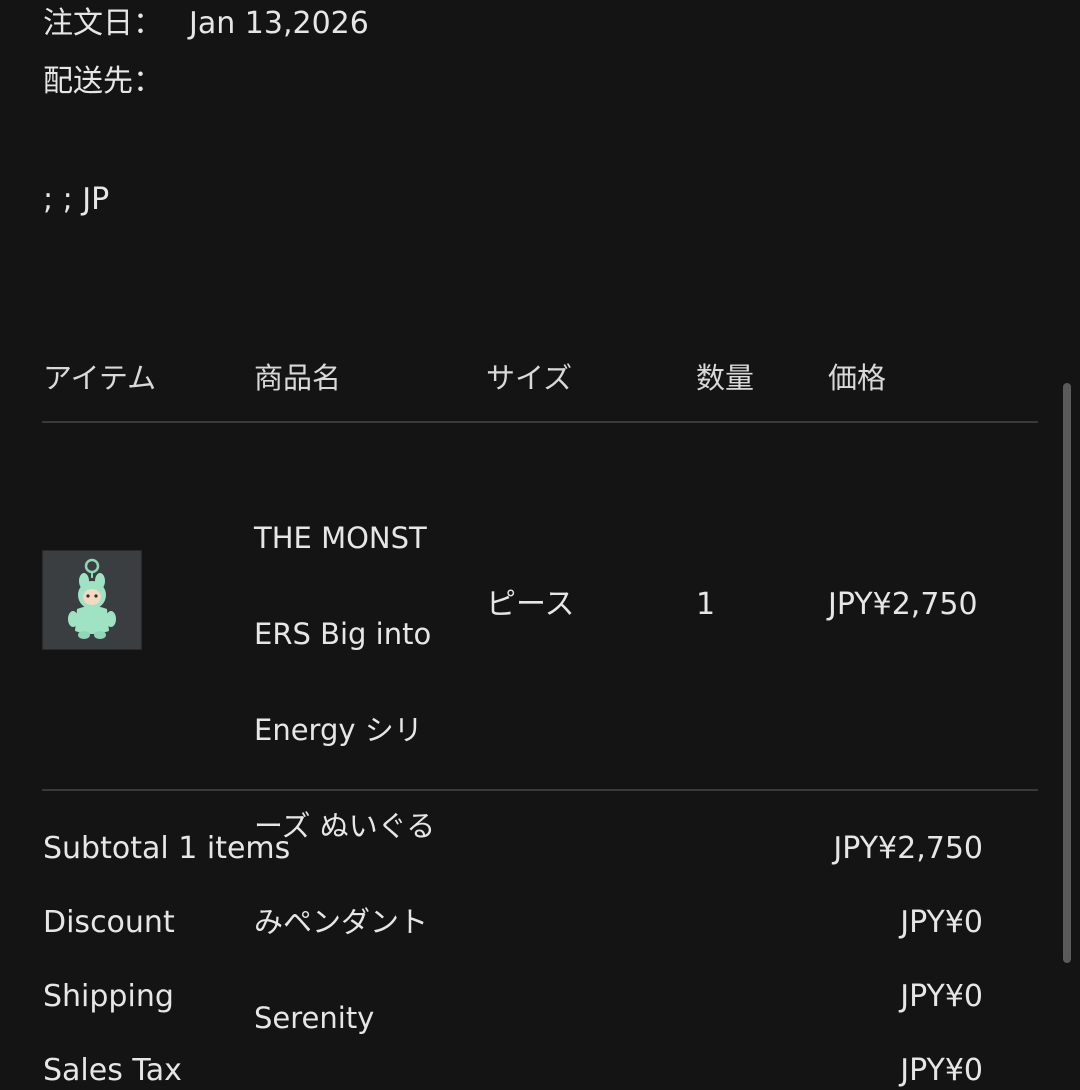 The image size is (1080, 1090). I want to click on shipping-address-value: ; ; JP, so click(76, 199).